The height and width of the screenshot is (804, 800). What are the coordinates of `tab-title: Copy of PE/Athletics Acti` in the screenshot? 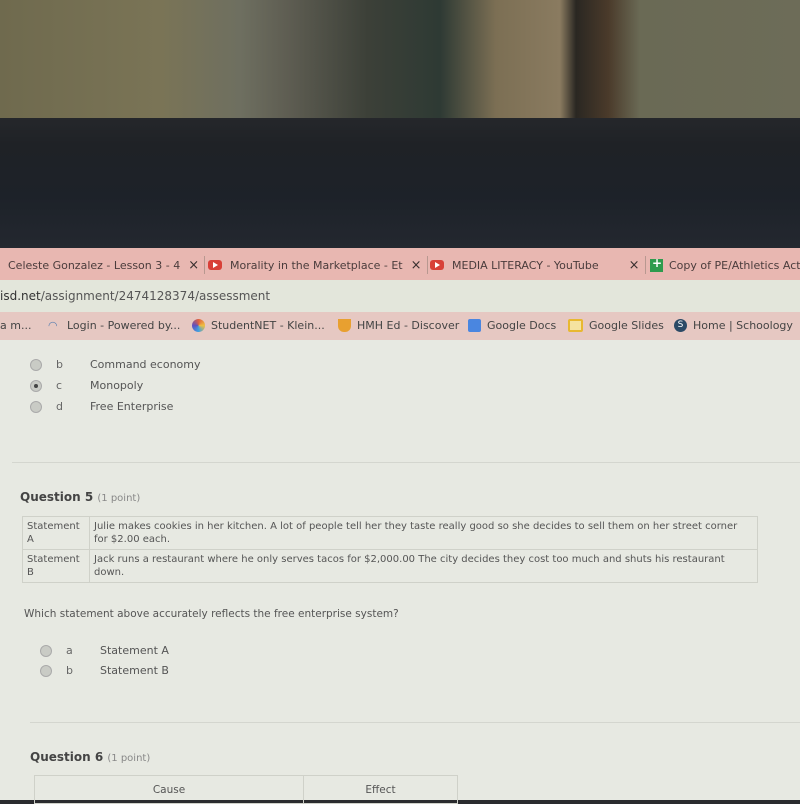 It's located at (734, 265).